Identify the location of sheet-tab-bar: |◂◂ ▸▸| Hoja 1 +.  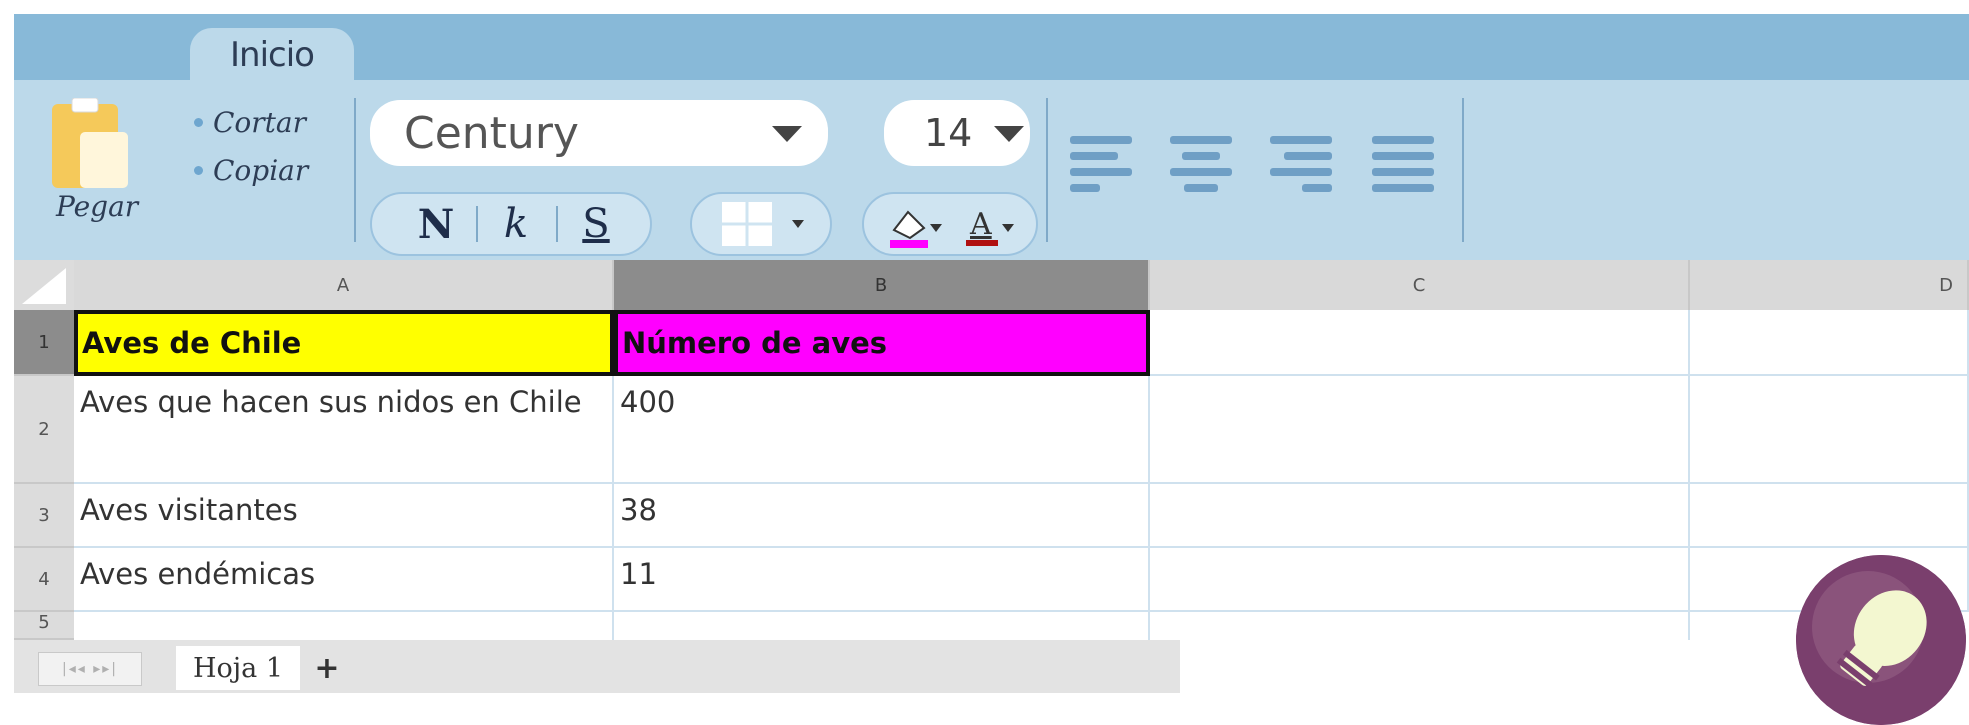
(597, 666).